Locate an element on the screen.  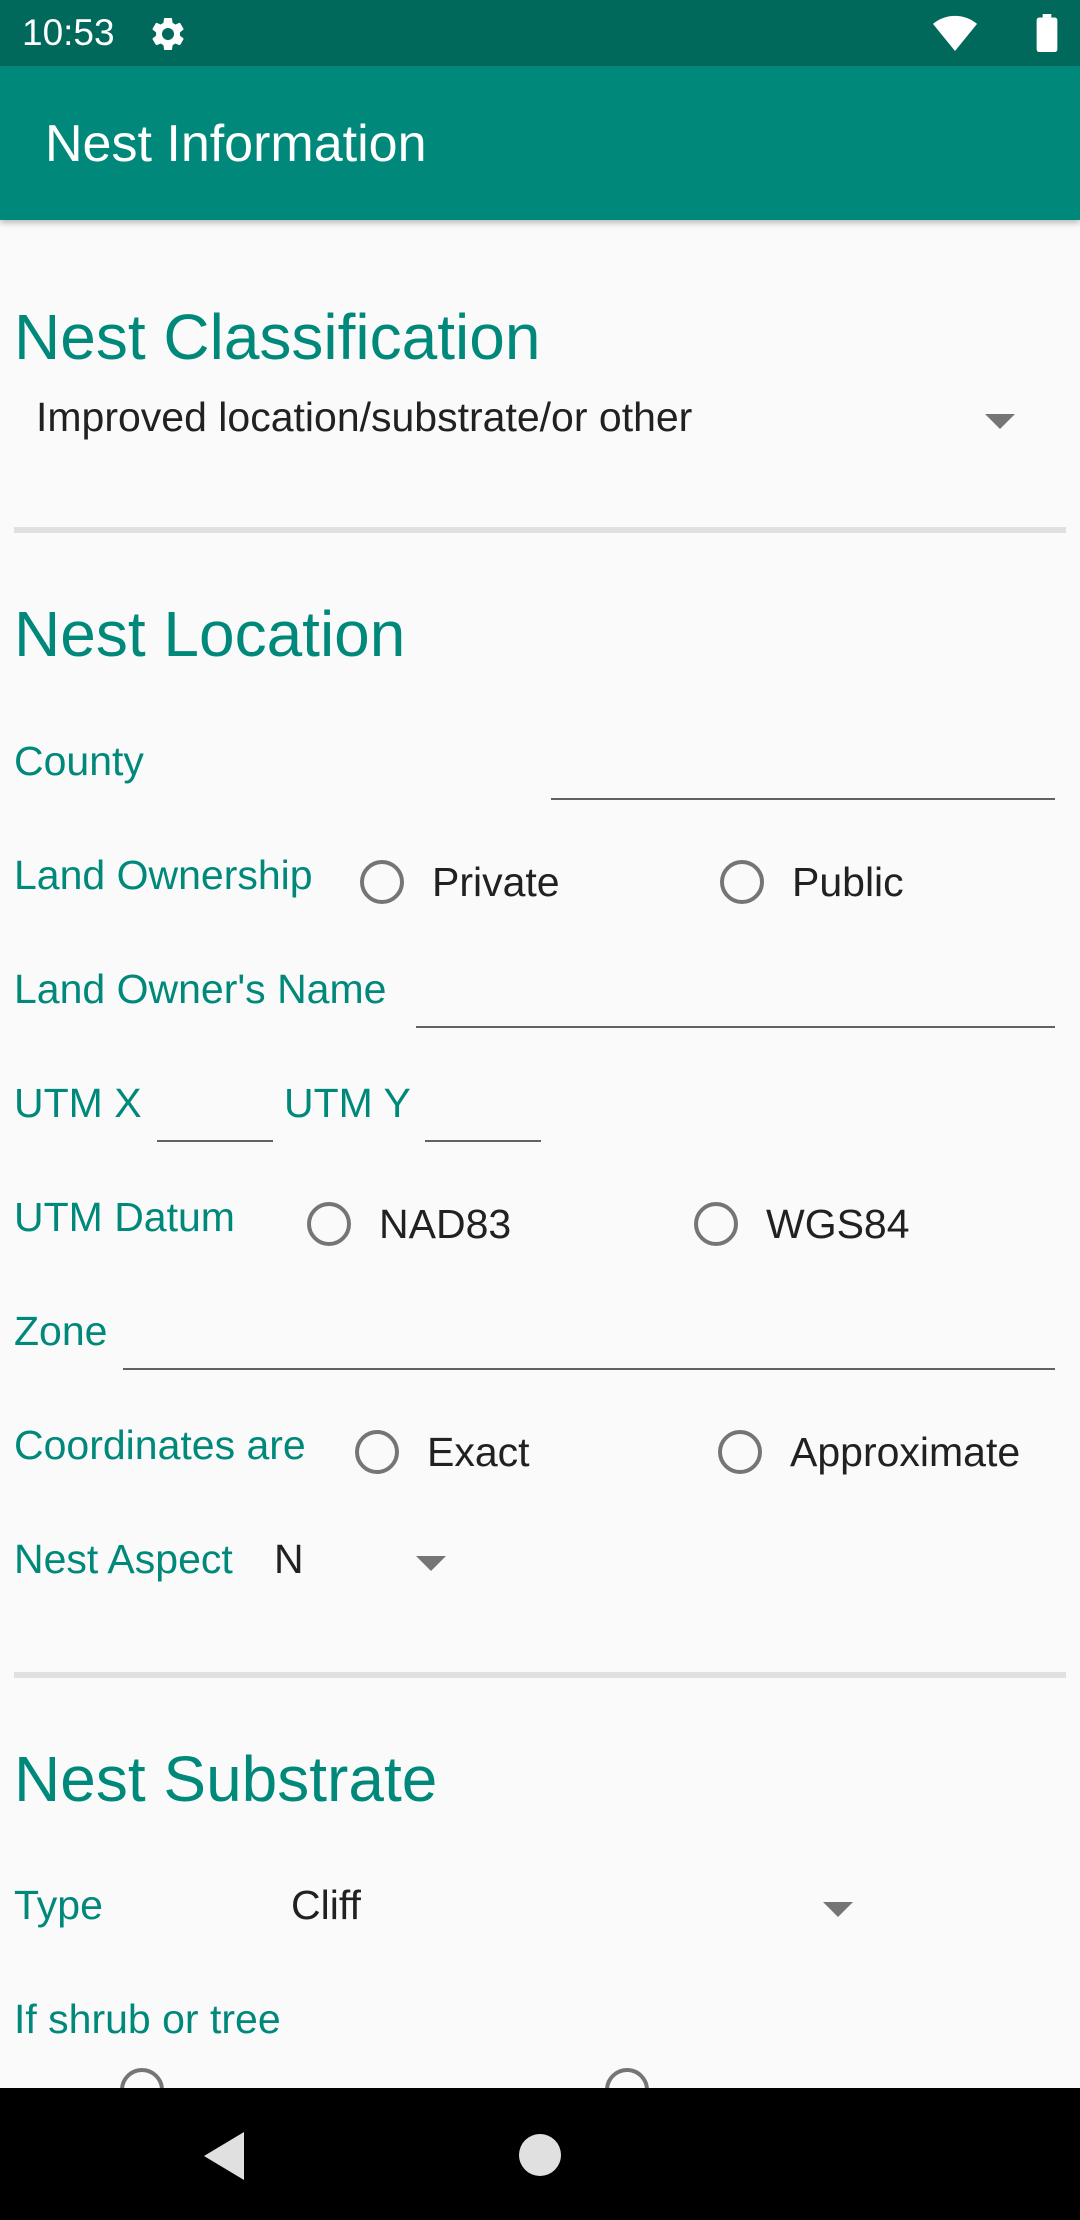
substrate-type-value: Cliff is located at coordinates (326, 1905).